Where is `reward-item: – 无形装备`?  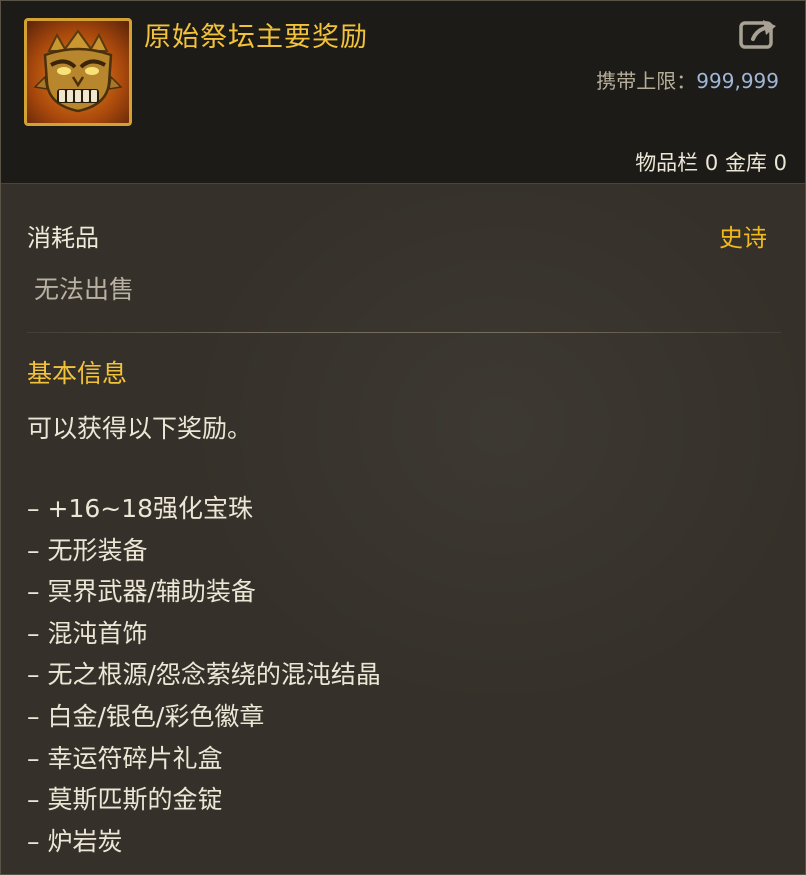
reward-item: – 无形装备 is located at coordinates (87, 550).